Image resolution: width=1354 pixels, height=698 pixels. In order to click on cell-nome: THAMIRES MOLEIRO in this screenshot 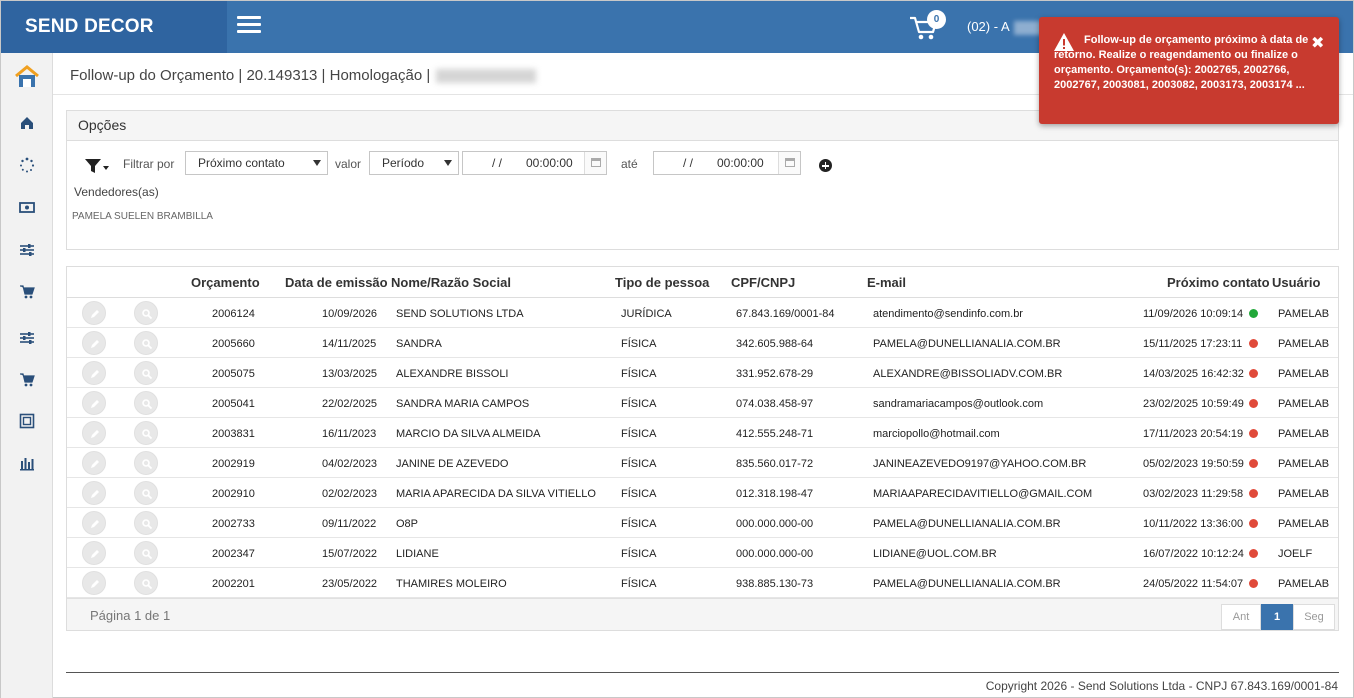, I will do `click(451, 584)`.